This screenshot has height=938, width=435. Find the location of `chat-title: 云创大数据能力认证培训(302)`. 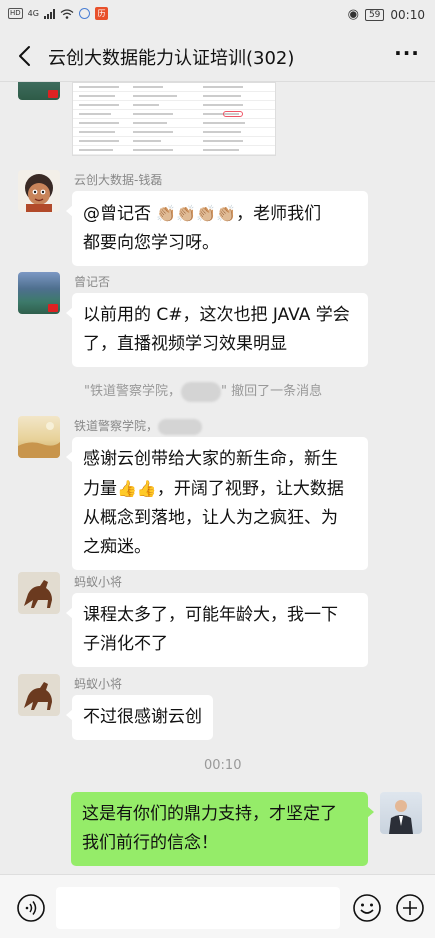

chat-title: 云创大数据能力认证培训(302) is located at coordinates (171, 58).